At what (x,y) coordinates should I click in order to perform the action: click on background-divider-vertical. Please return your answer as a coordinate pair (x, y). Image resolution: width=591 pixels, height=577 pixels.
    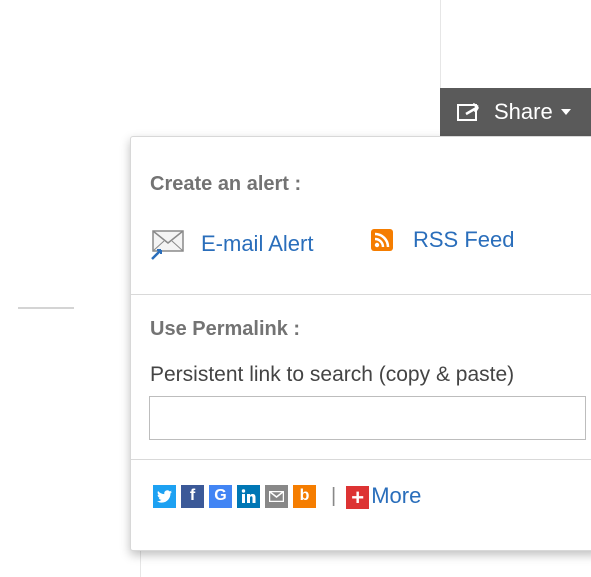
    Looking at the image, I should click on (440, 44).